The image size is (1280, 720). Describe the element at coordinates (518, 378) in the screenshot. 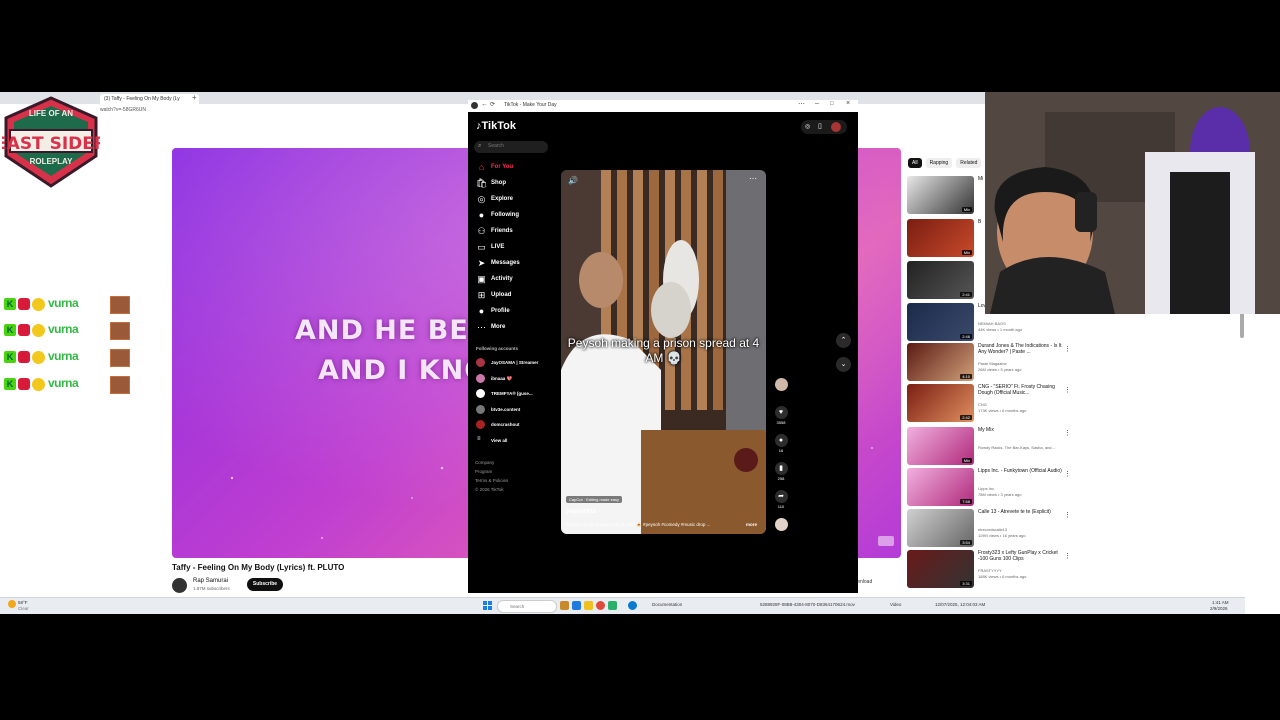

I see `following-account: ibnaaa 💖` at that location.